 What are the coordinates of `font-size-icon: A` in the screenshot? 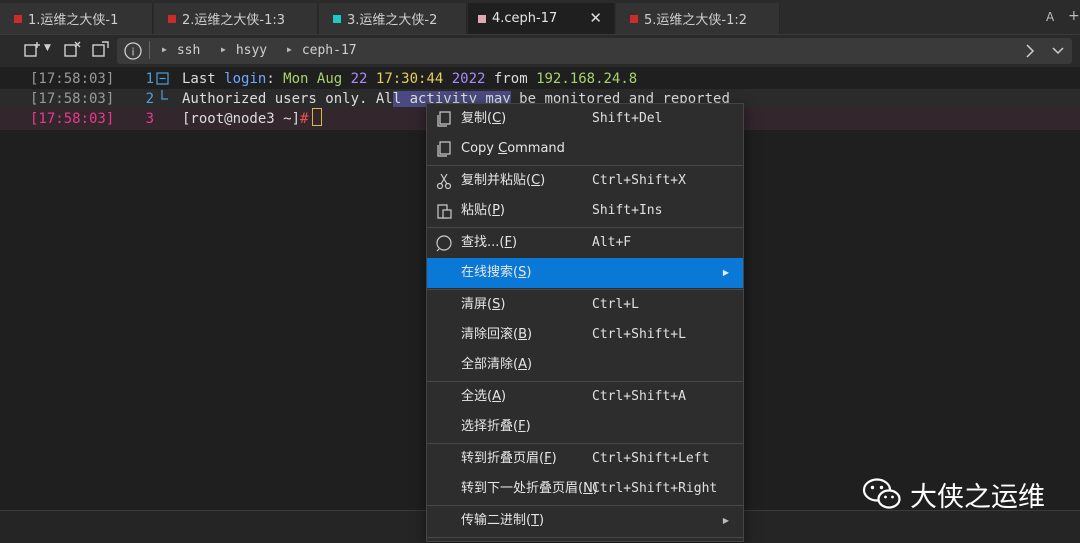 It's located at (1050, 17).